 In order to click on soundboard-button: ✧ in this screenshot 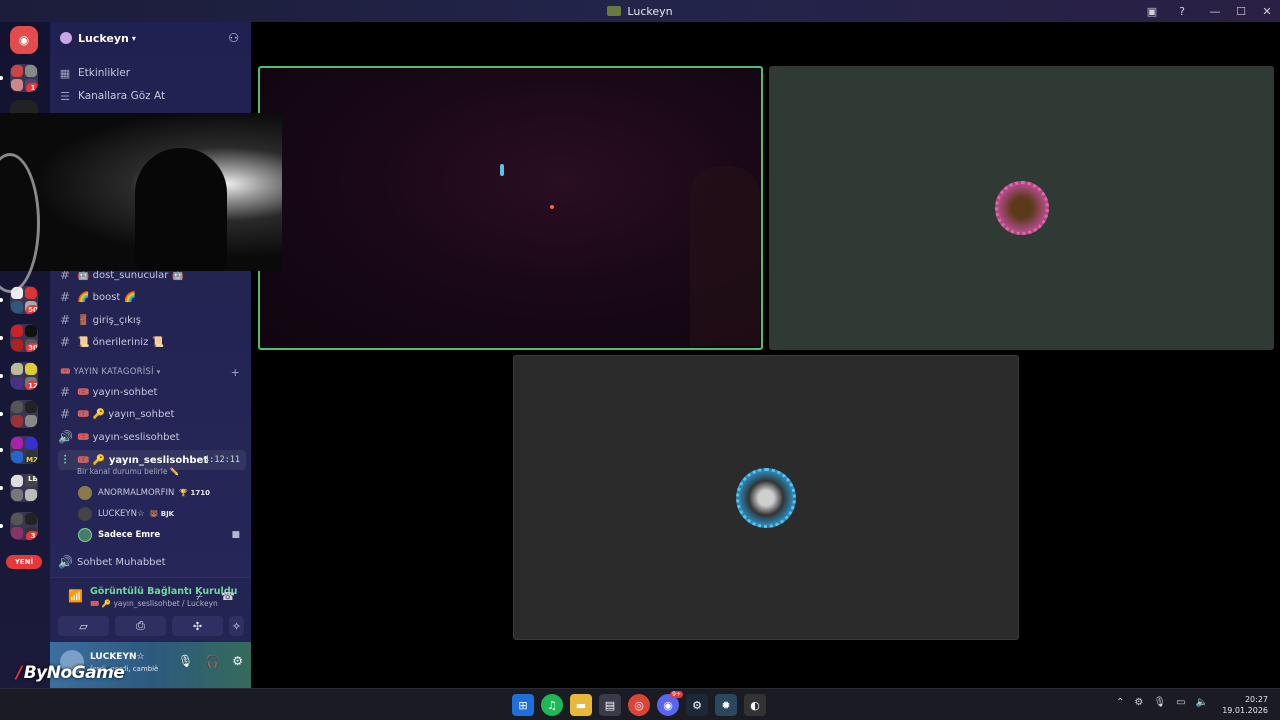, I will do `click(236, 626)`.